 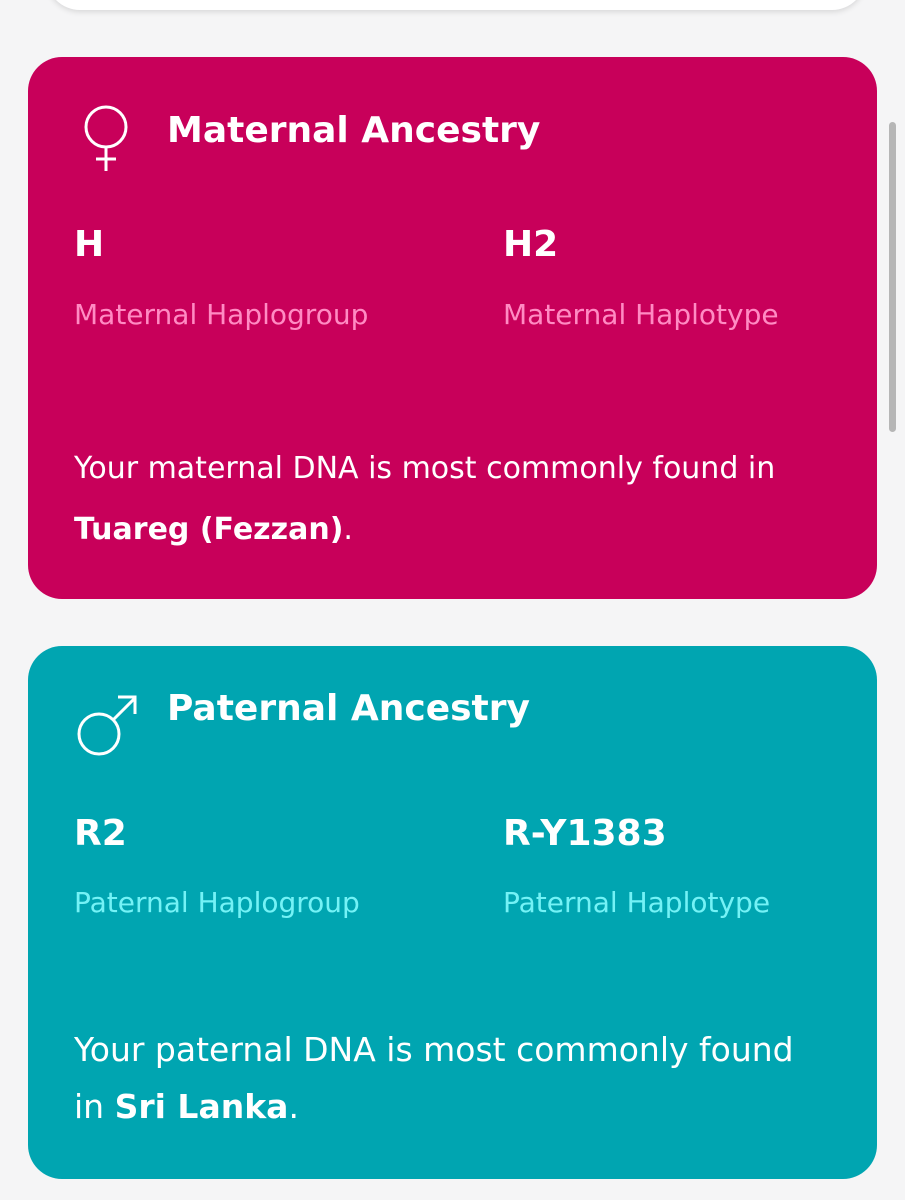 I want to click on scrollbar-thumb, so click(x=892, y=277).